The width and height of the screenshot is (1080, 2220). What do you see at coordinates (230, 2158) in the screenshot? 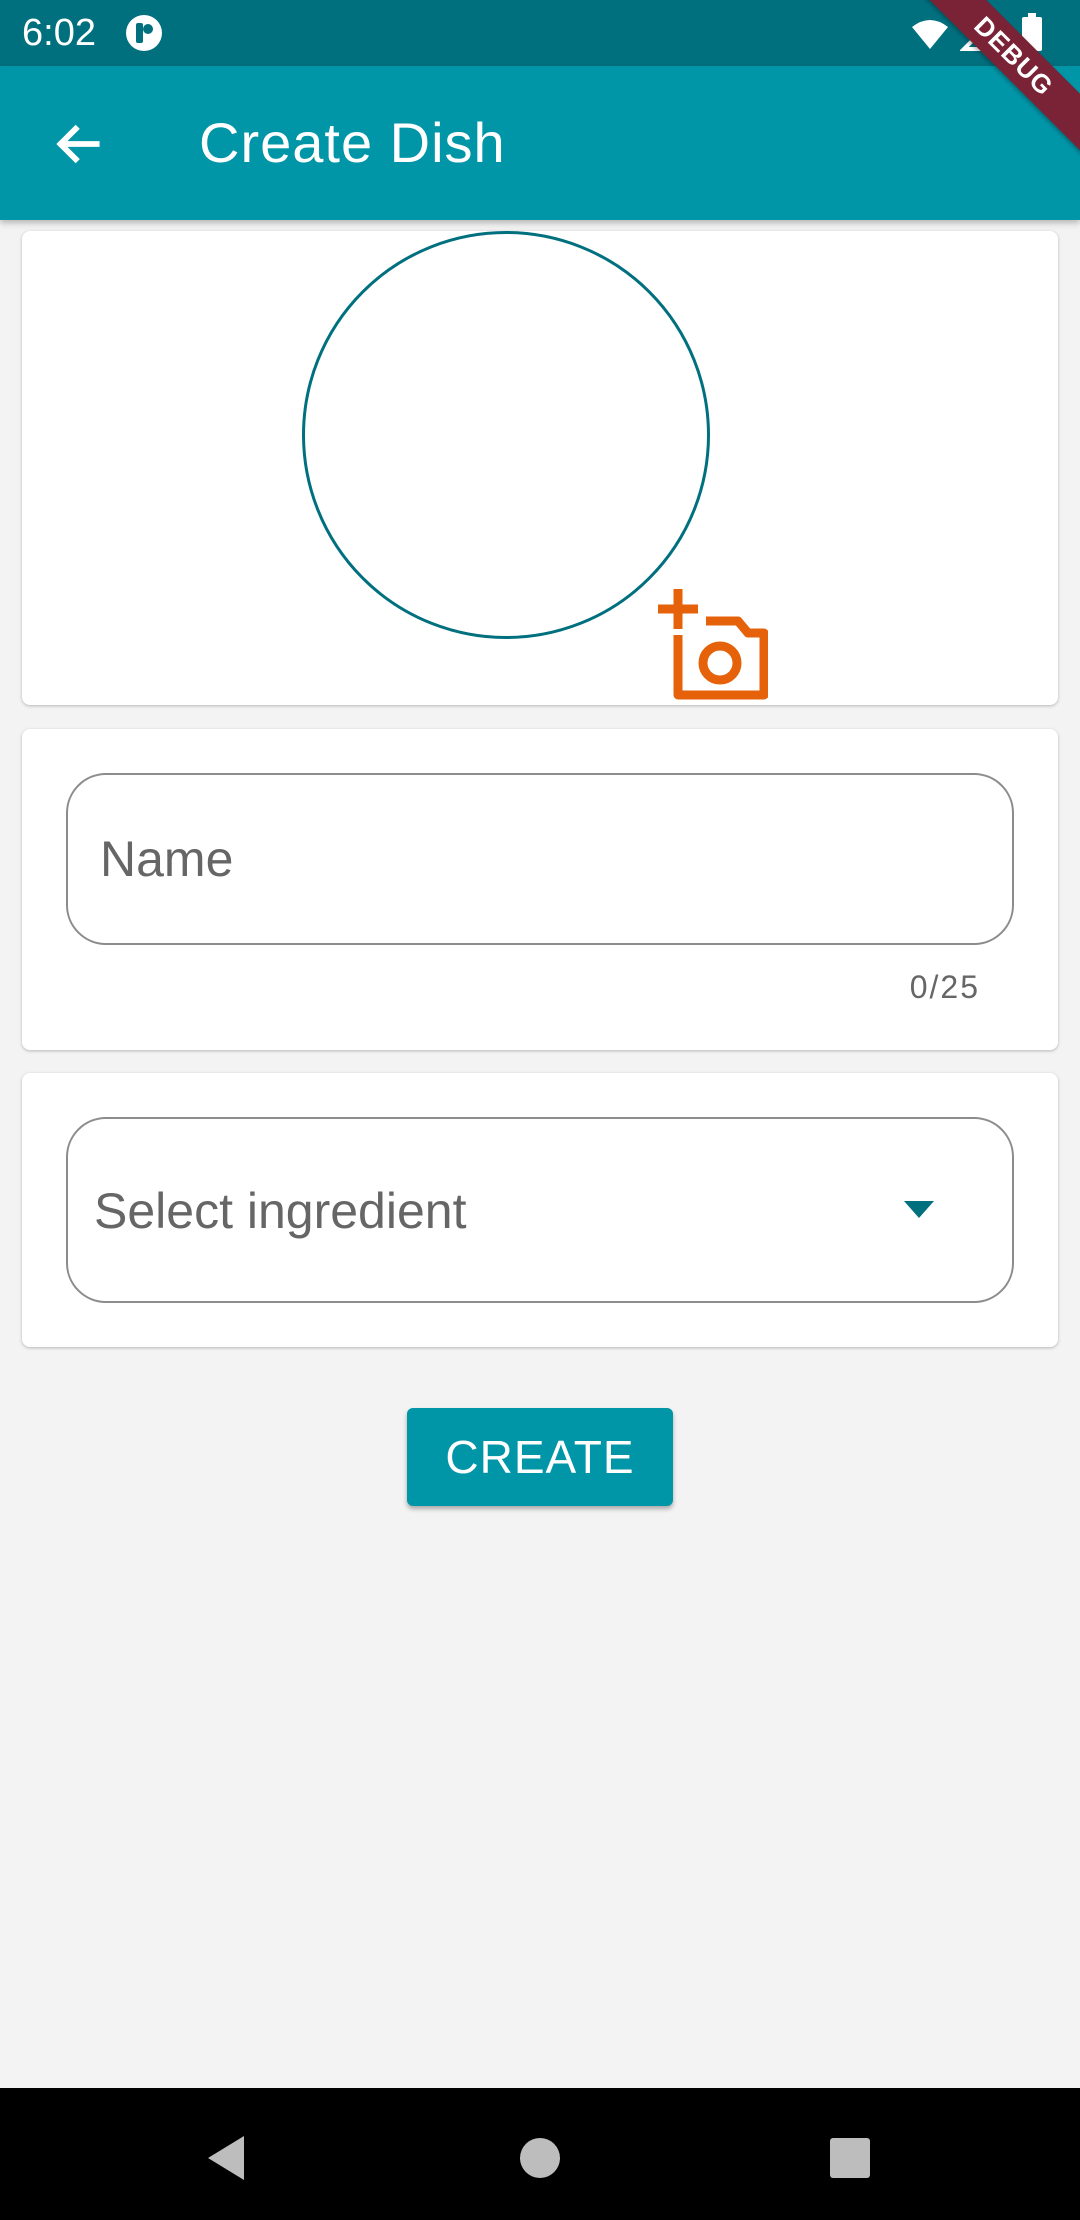
I see `nav-back-icon` at bounding box center [230, 2158].